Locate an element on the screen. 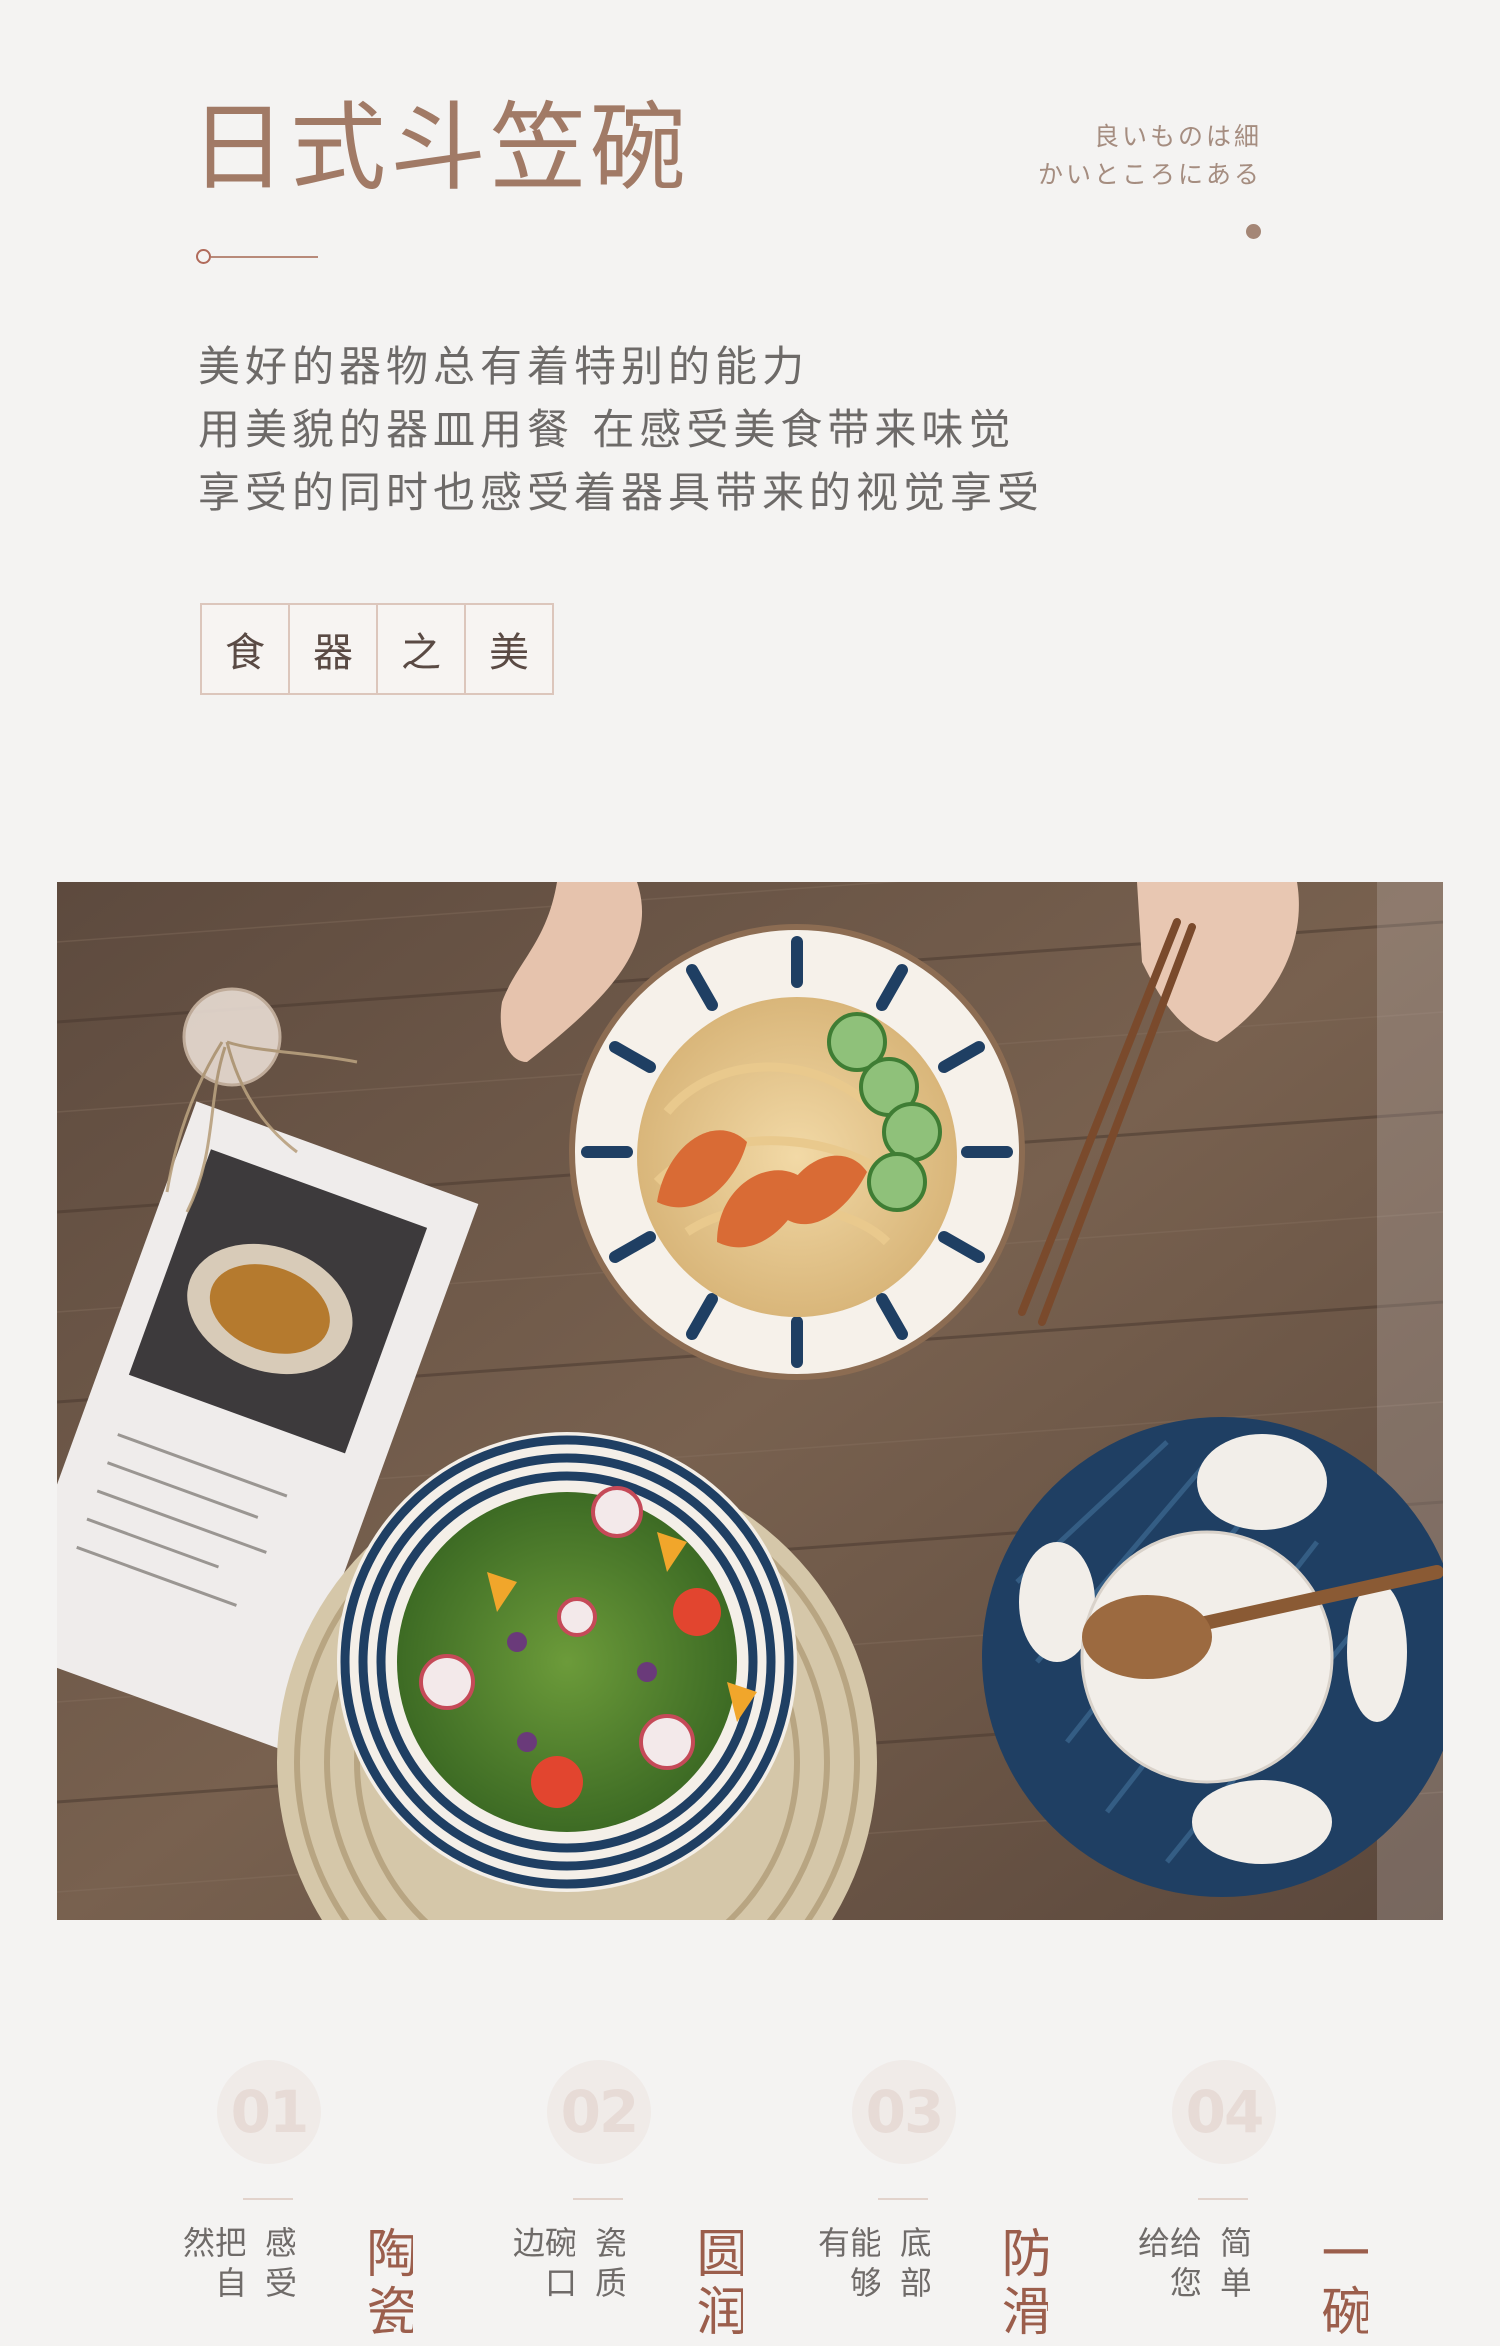 This screenshot has width=1500, height=2346. feature-text-col-1: 感受 is located at coordinates (279, 2266).